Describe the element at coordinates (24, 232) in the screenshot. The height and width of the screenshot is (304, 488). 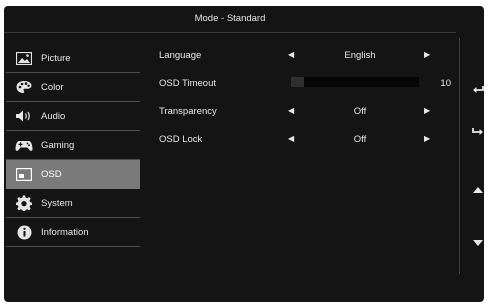
I see `info-icon` at that location.